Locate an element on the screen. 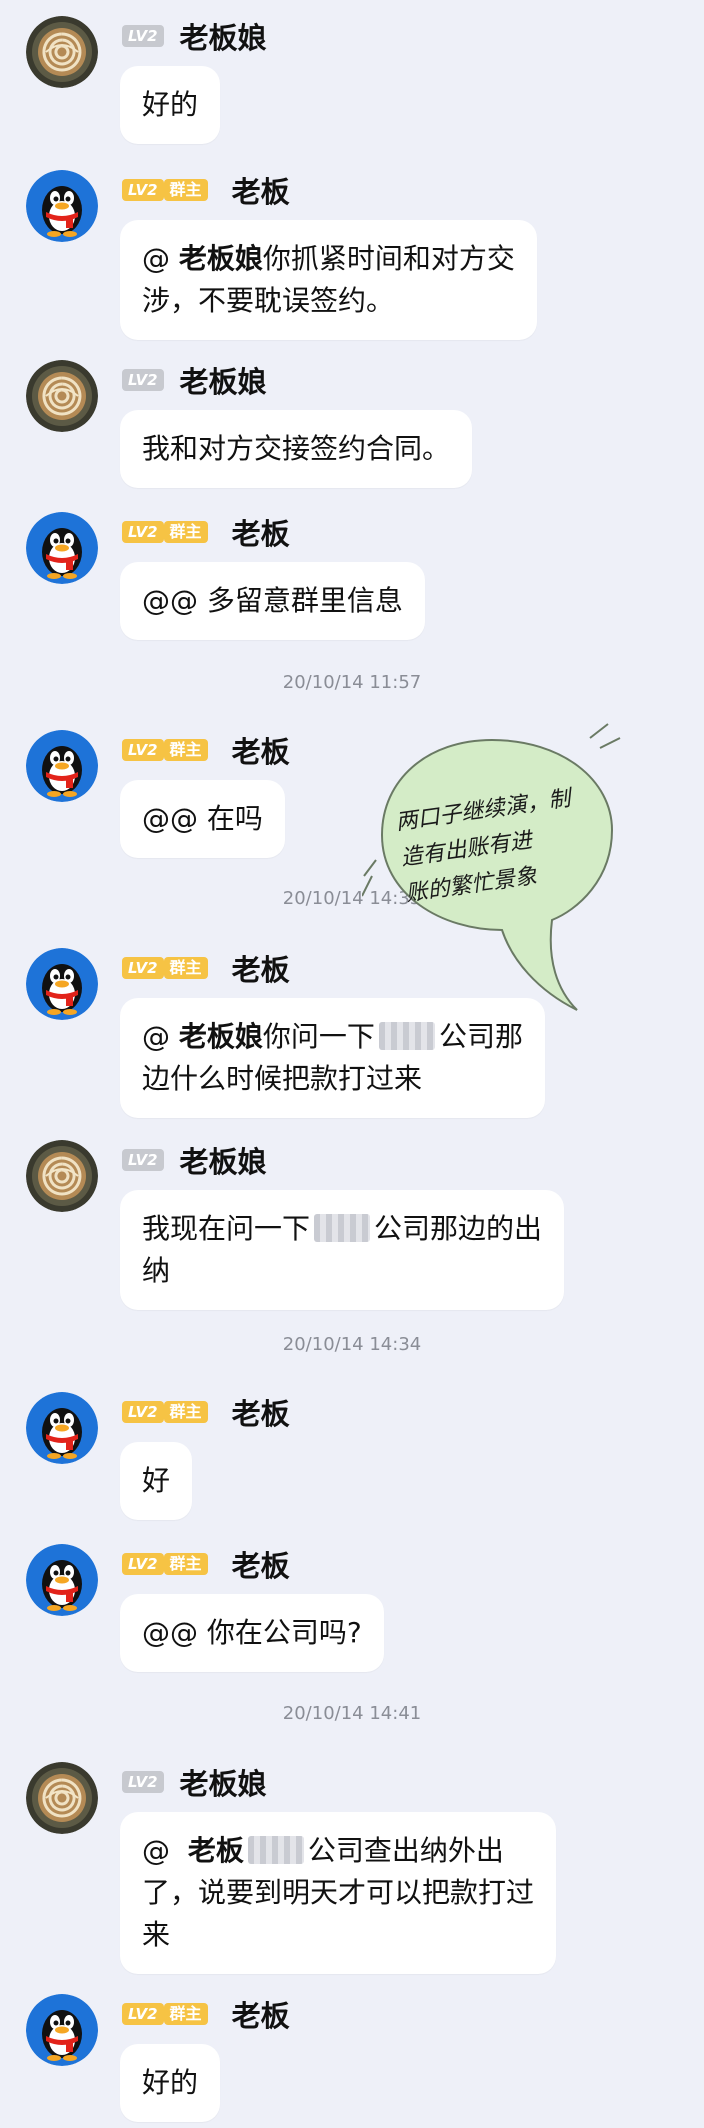 This screenshot has width=704, height=2128. message-text: @@ 在吗 is located at coordinates (202, 818).